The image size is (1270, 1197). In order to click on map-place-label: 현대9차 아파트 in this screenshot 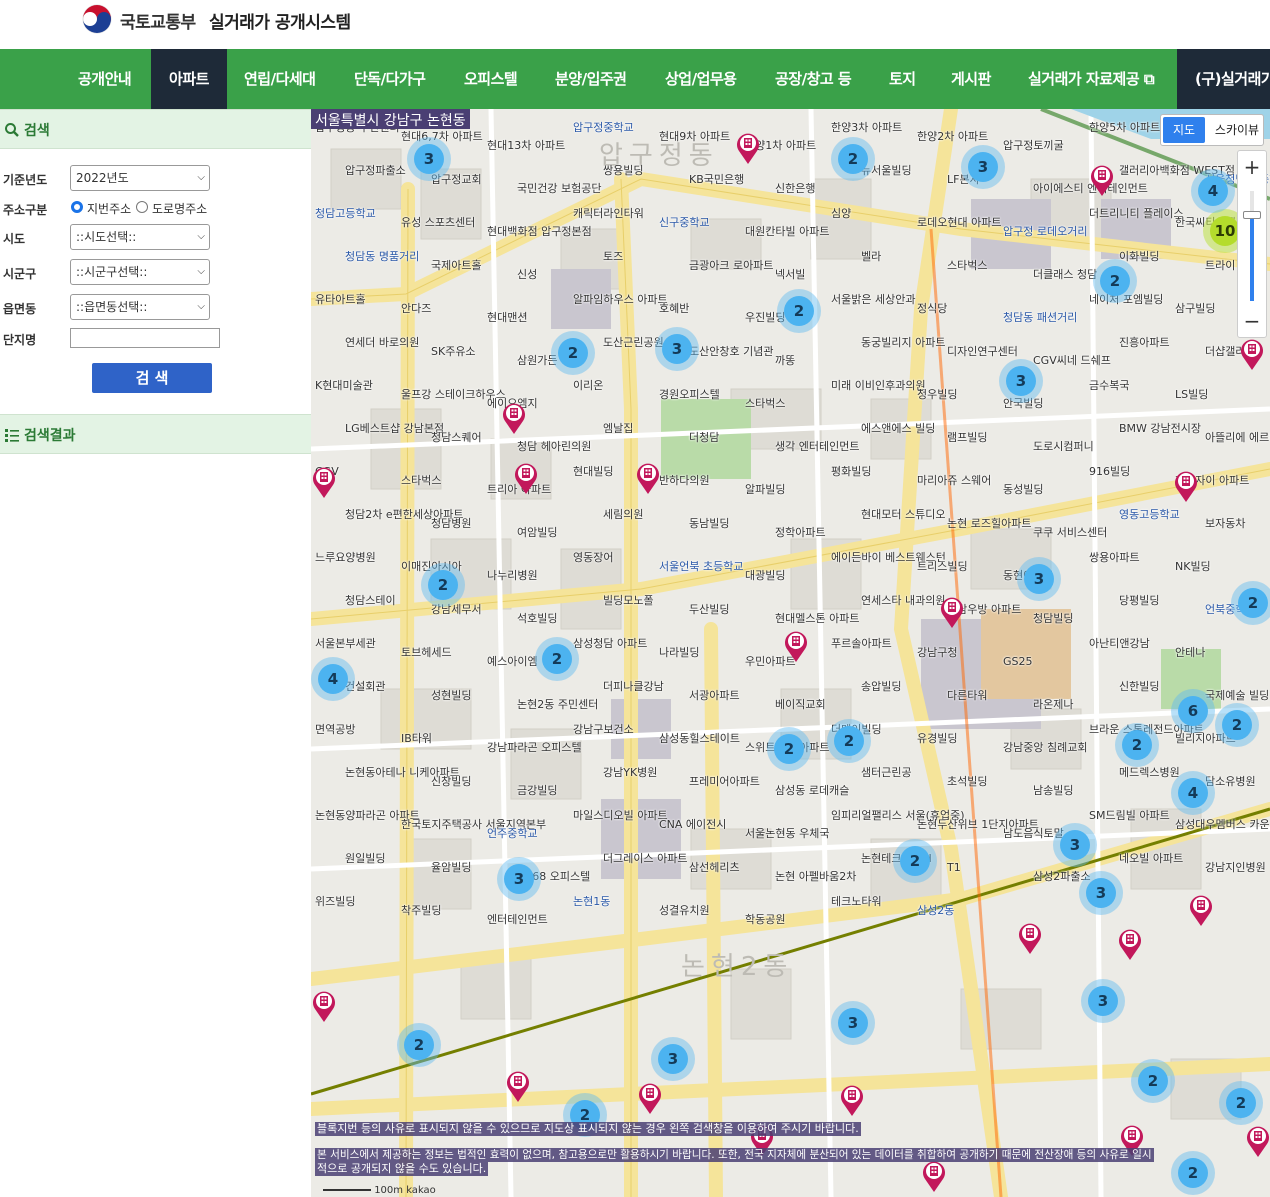, I will do `click(694, 136)`.